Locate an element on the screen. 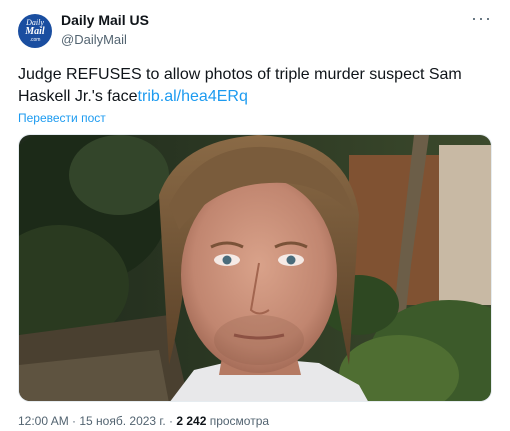 This screenshot has width=510, height=431. author-block: Daily Mail US @DailyMail is located at coordinates (105, 29).